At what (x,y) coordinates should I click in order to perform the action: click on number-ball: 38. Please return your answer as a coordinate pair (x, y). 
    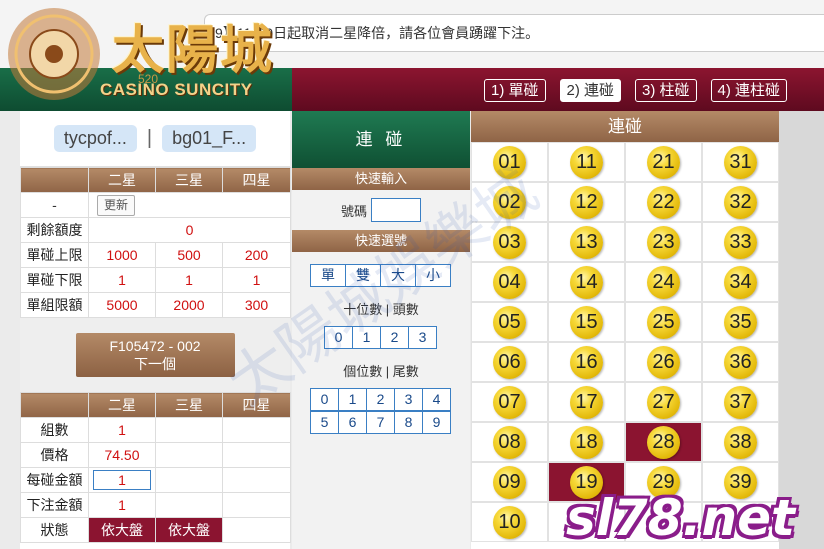
    Looking at the image, I should click on (740, 442).